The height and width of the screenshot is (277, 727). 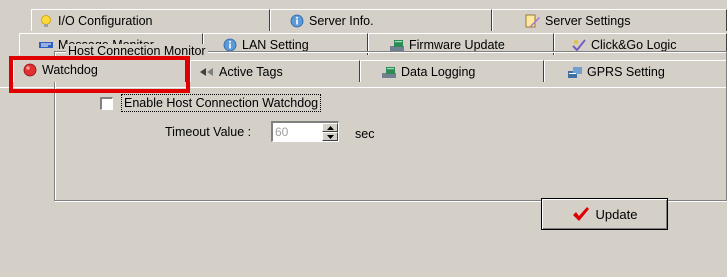 What do you see at coordinates (381, 20) in the screenshot?
I see `tab-server-info: Server Info.` at bounding box center [381, 20].